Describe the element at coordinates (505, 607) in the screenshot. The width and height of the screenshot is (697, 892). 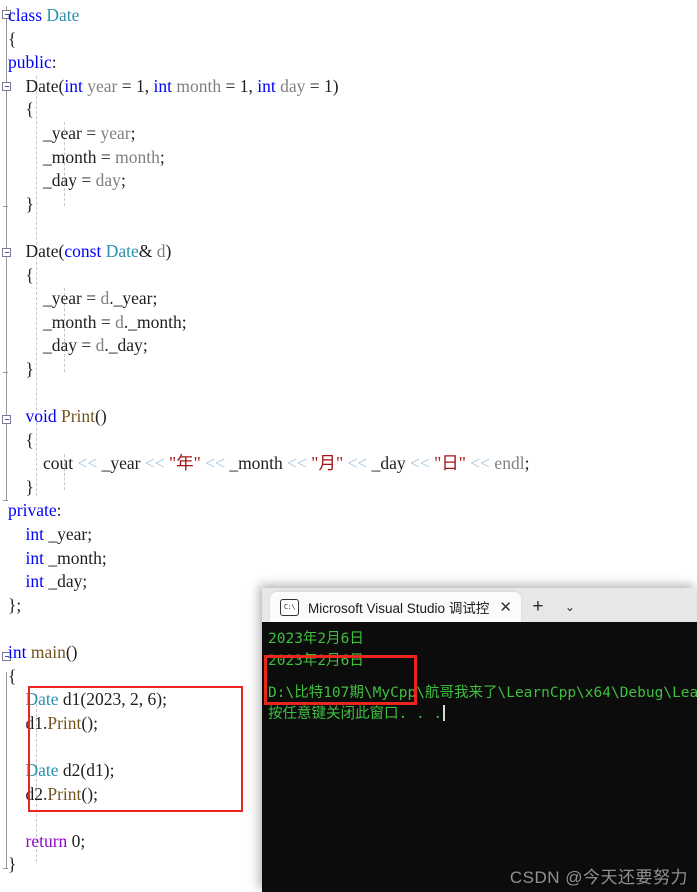
I see `close-icon: ✕` at that location.